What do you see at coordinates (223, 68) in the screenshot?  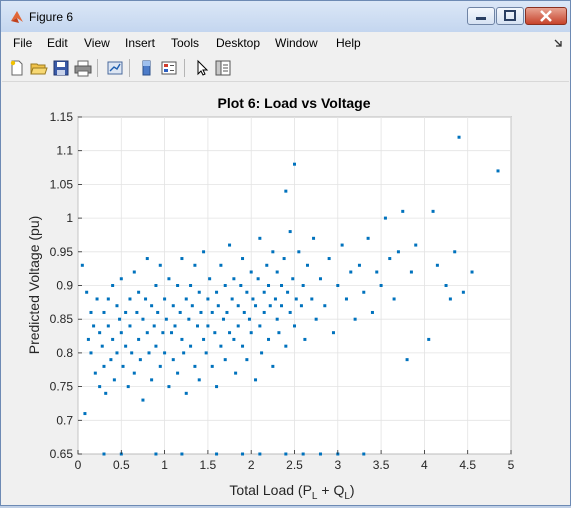 I see `property-inspector-icon` at bounding box center [223, 68].